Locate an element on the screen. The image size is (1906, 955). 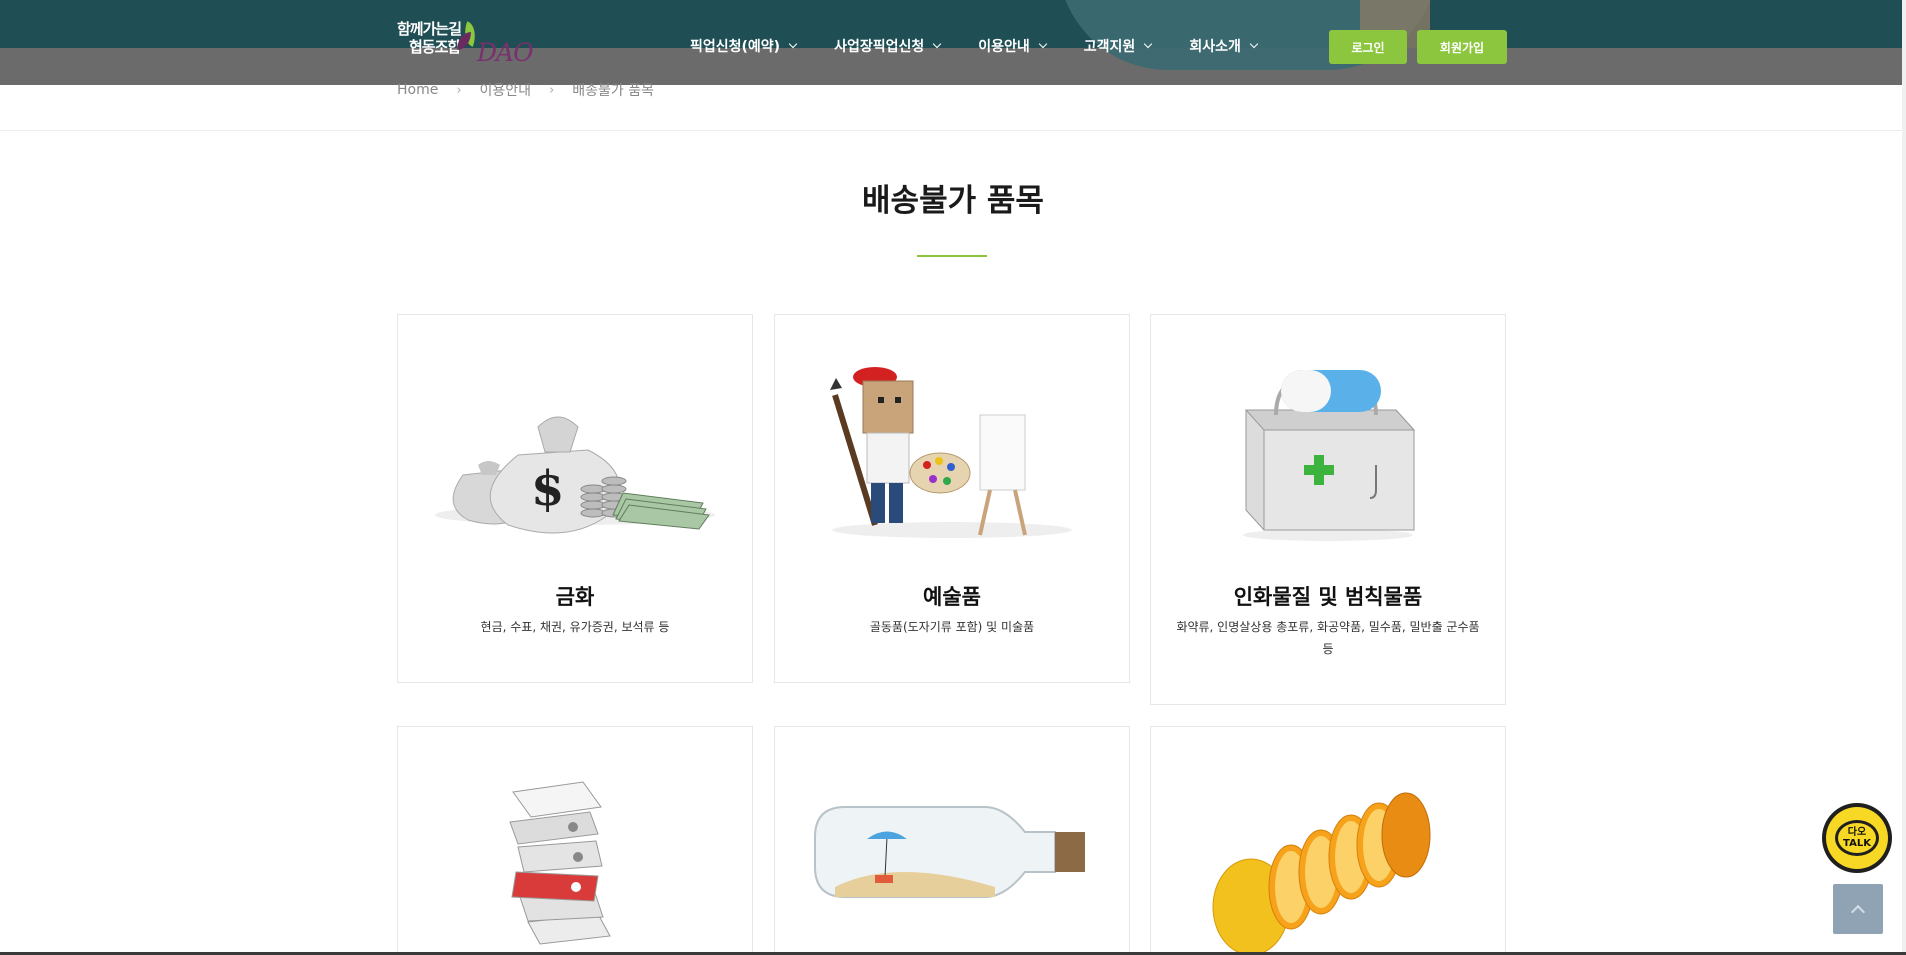
bottle-icon is located at coordinates (949, 852).